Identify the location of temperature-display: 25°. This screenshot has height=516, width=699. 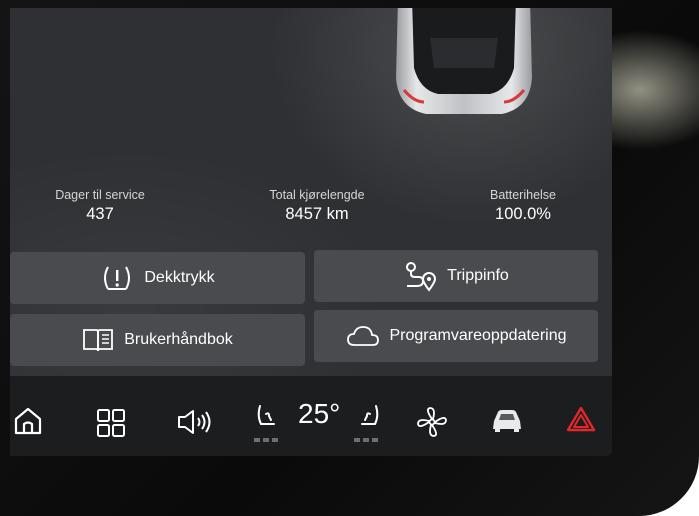
(319, 414).